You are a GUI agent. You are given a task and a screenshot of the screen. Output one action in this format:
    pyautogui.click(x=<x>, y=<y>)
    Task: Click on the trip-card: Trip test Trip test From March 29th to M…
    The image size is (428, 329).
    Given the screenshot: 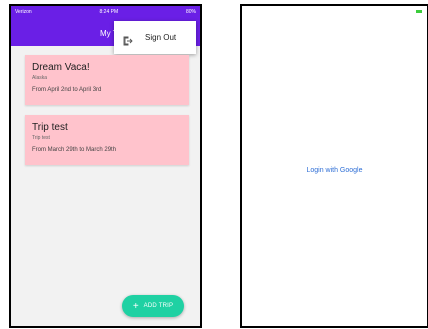 What is the action you would take?
    pyautogui.click(x=107, y=140)
    